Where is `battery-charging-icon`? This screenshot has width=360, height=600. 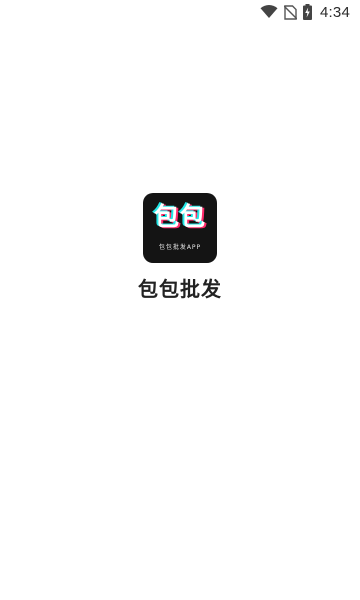 battery-charging-icon is located at coordinates (307, 12).